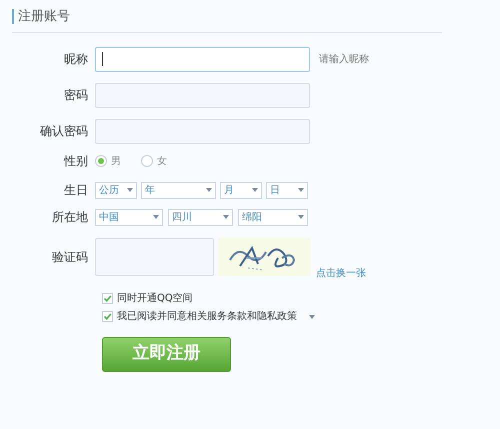 The height and width of the screenshot is (429, 500). I want to click on field-label: 验证码, so click(70, 257).